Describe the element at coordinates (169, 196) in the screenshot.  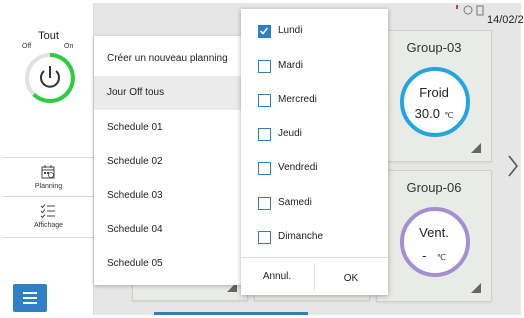
I see `schedule-menu-item: Schedule 03` at that location.